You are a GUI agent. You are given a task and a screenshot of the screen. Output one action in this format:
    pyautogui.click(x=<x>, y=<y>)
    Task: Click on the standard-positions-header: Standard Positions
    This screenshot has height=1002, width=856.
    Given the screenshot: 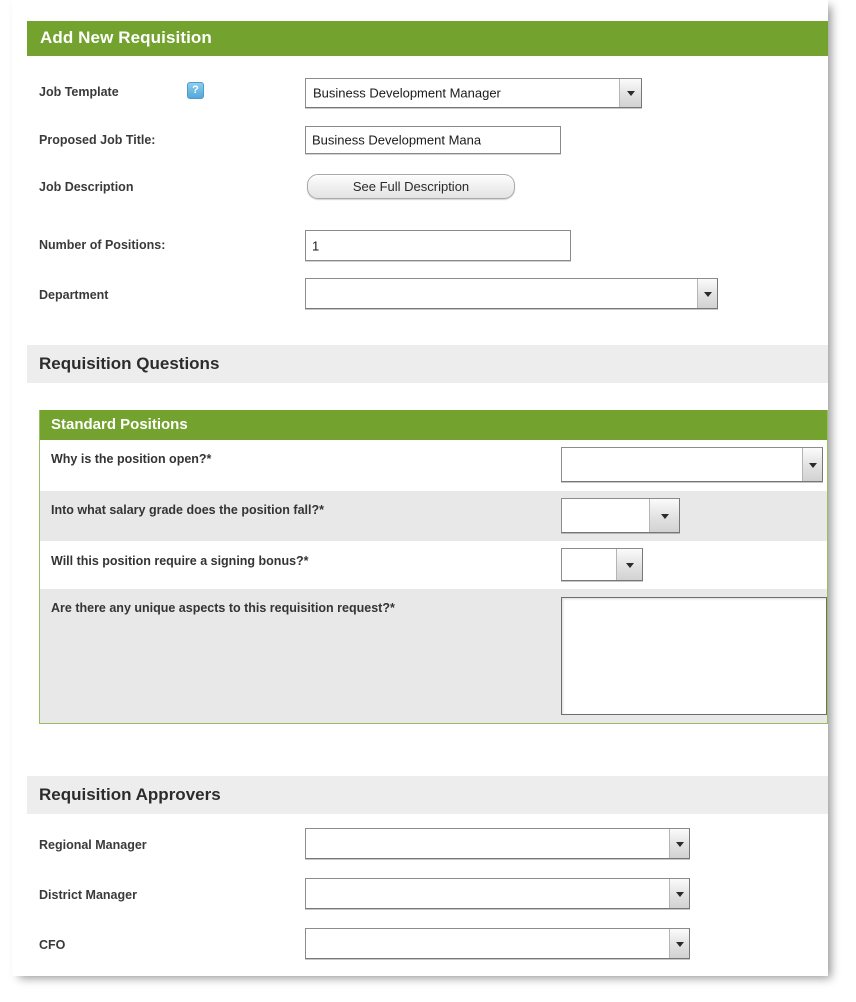 What is the action you would take?
    pyautogui.click(x=433, y=425)
    